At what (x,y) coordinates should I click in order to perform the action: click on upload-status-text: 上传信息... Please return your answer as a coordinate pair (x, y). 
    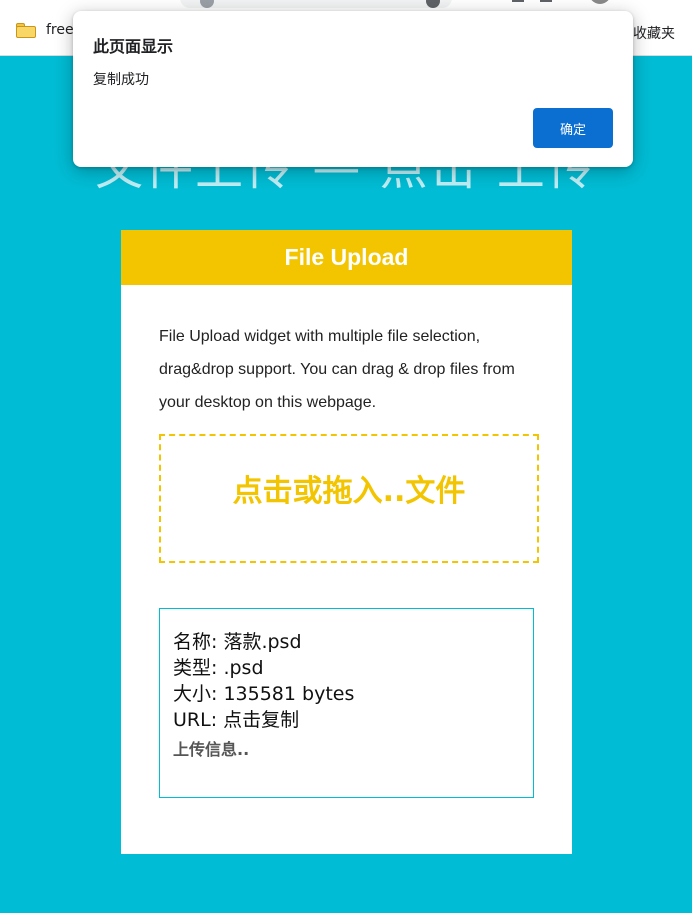
    Looking at the image, I should click on (211, 749).